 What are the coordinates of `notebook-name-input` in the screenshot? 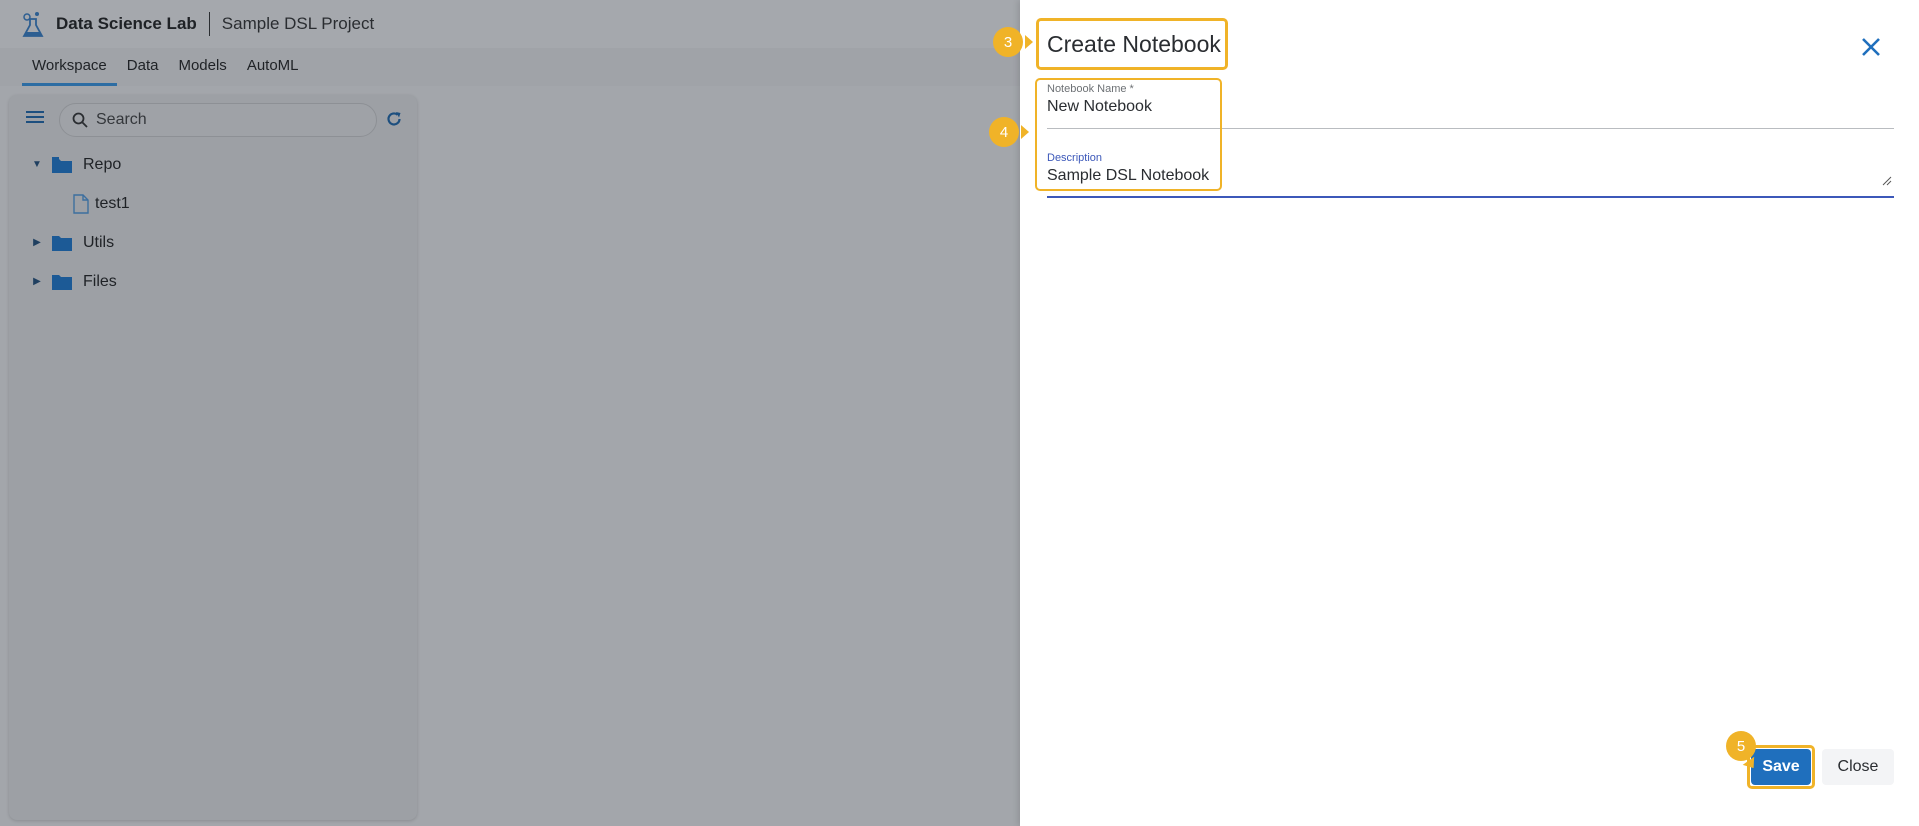 It's located at (1397, 107).